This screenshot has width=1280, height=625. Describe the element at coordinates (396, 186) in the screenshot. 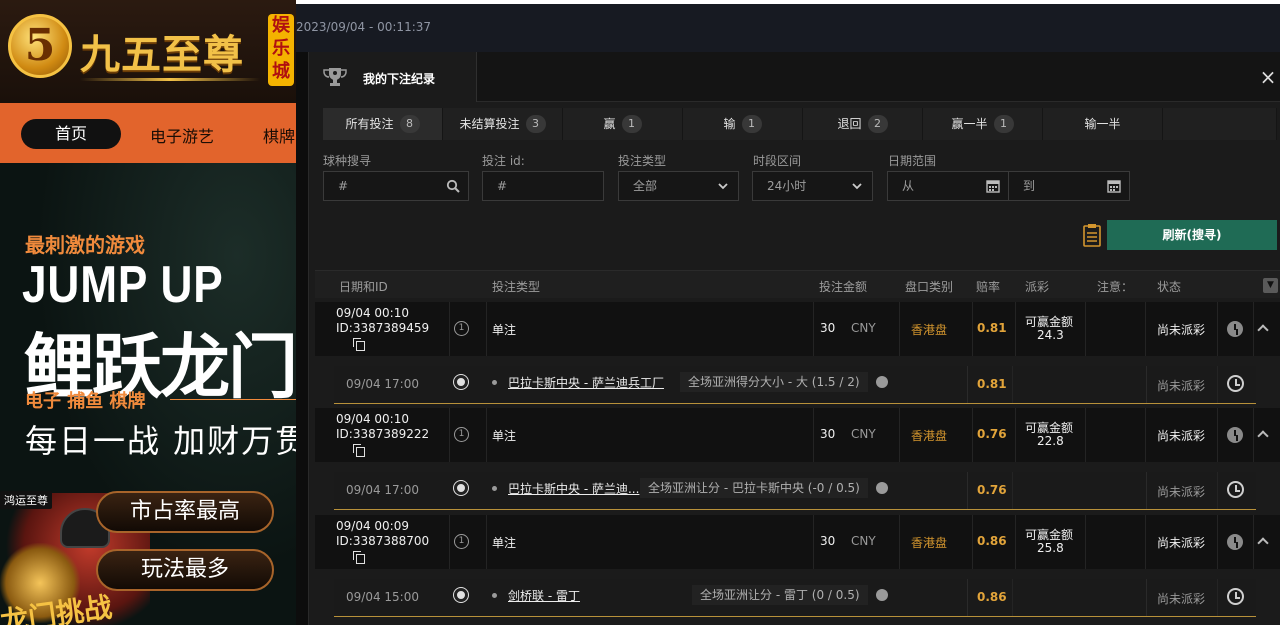

I see `sport-search-input: #` at that location.